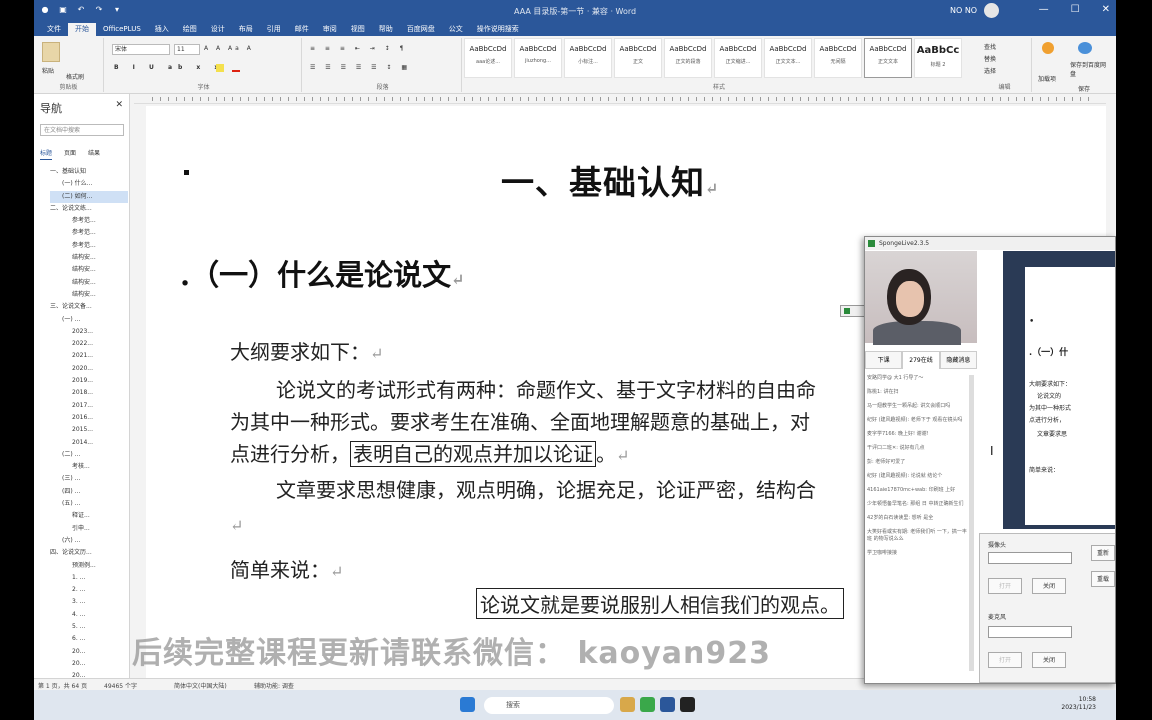 Image resolution: width=1152 pixels, height=720 pixels. I want to click on style-item: AaBbCcDd 正文文本, so click(888, 58).